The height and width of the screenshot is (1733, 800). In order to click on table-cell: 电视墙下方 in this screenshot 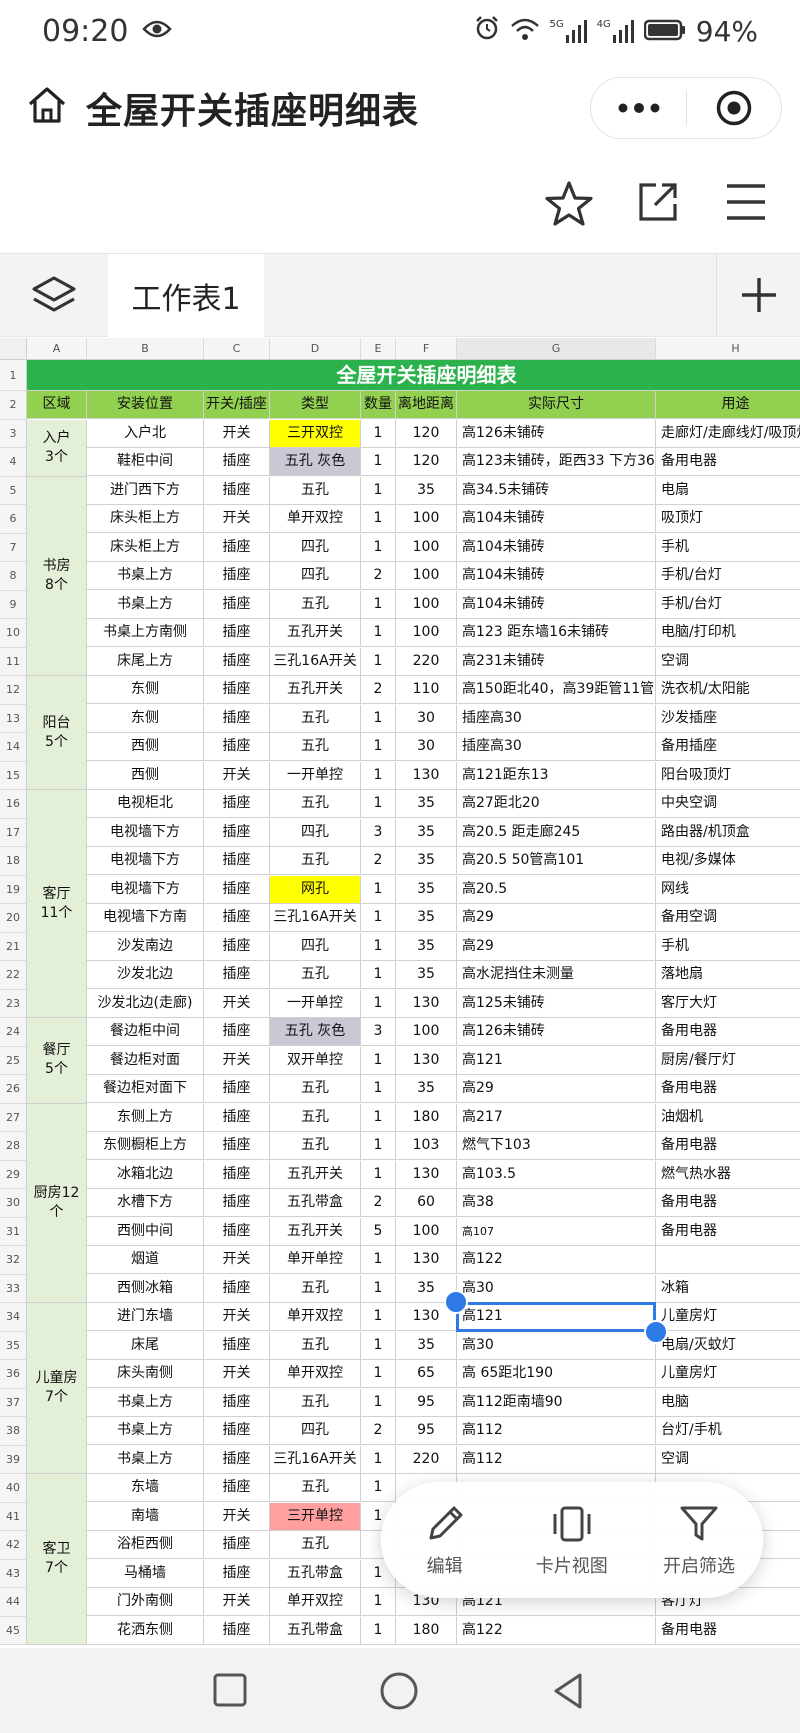, I will do `click(145, 832)`.